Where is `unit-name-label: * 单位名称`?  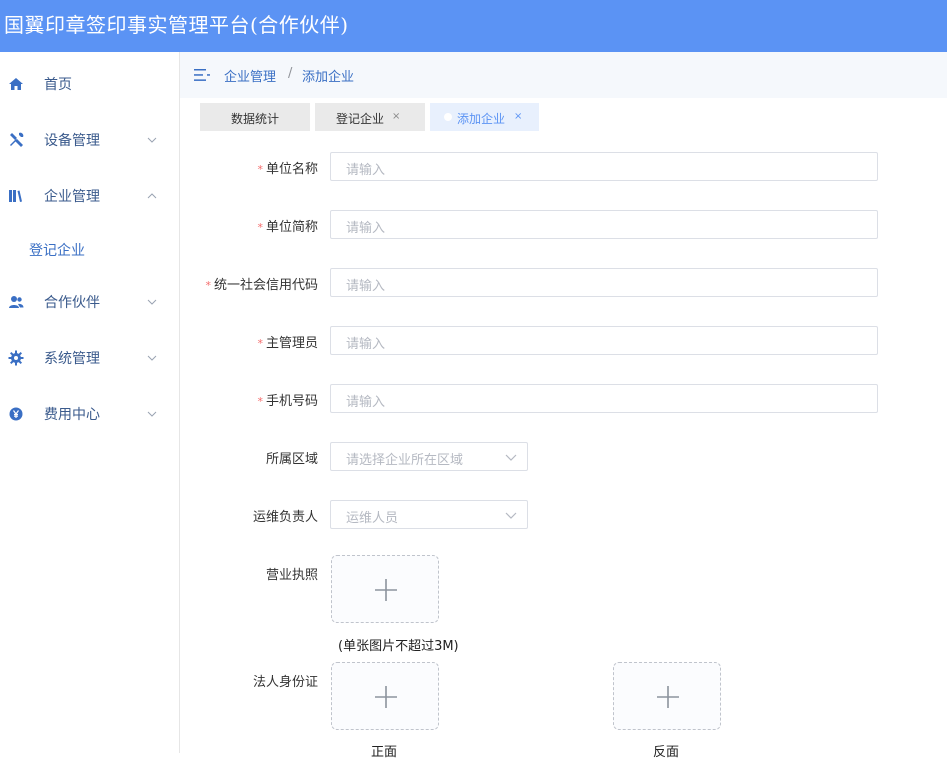
unit-name-label: * 单位名称 is located at coordinates (287, 169).